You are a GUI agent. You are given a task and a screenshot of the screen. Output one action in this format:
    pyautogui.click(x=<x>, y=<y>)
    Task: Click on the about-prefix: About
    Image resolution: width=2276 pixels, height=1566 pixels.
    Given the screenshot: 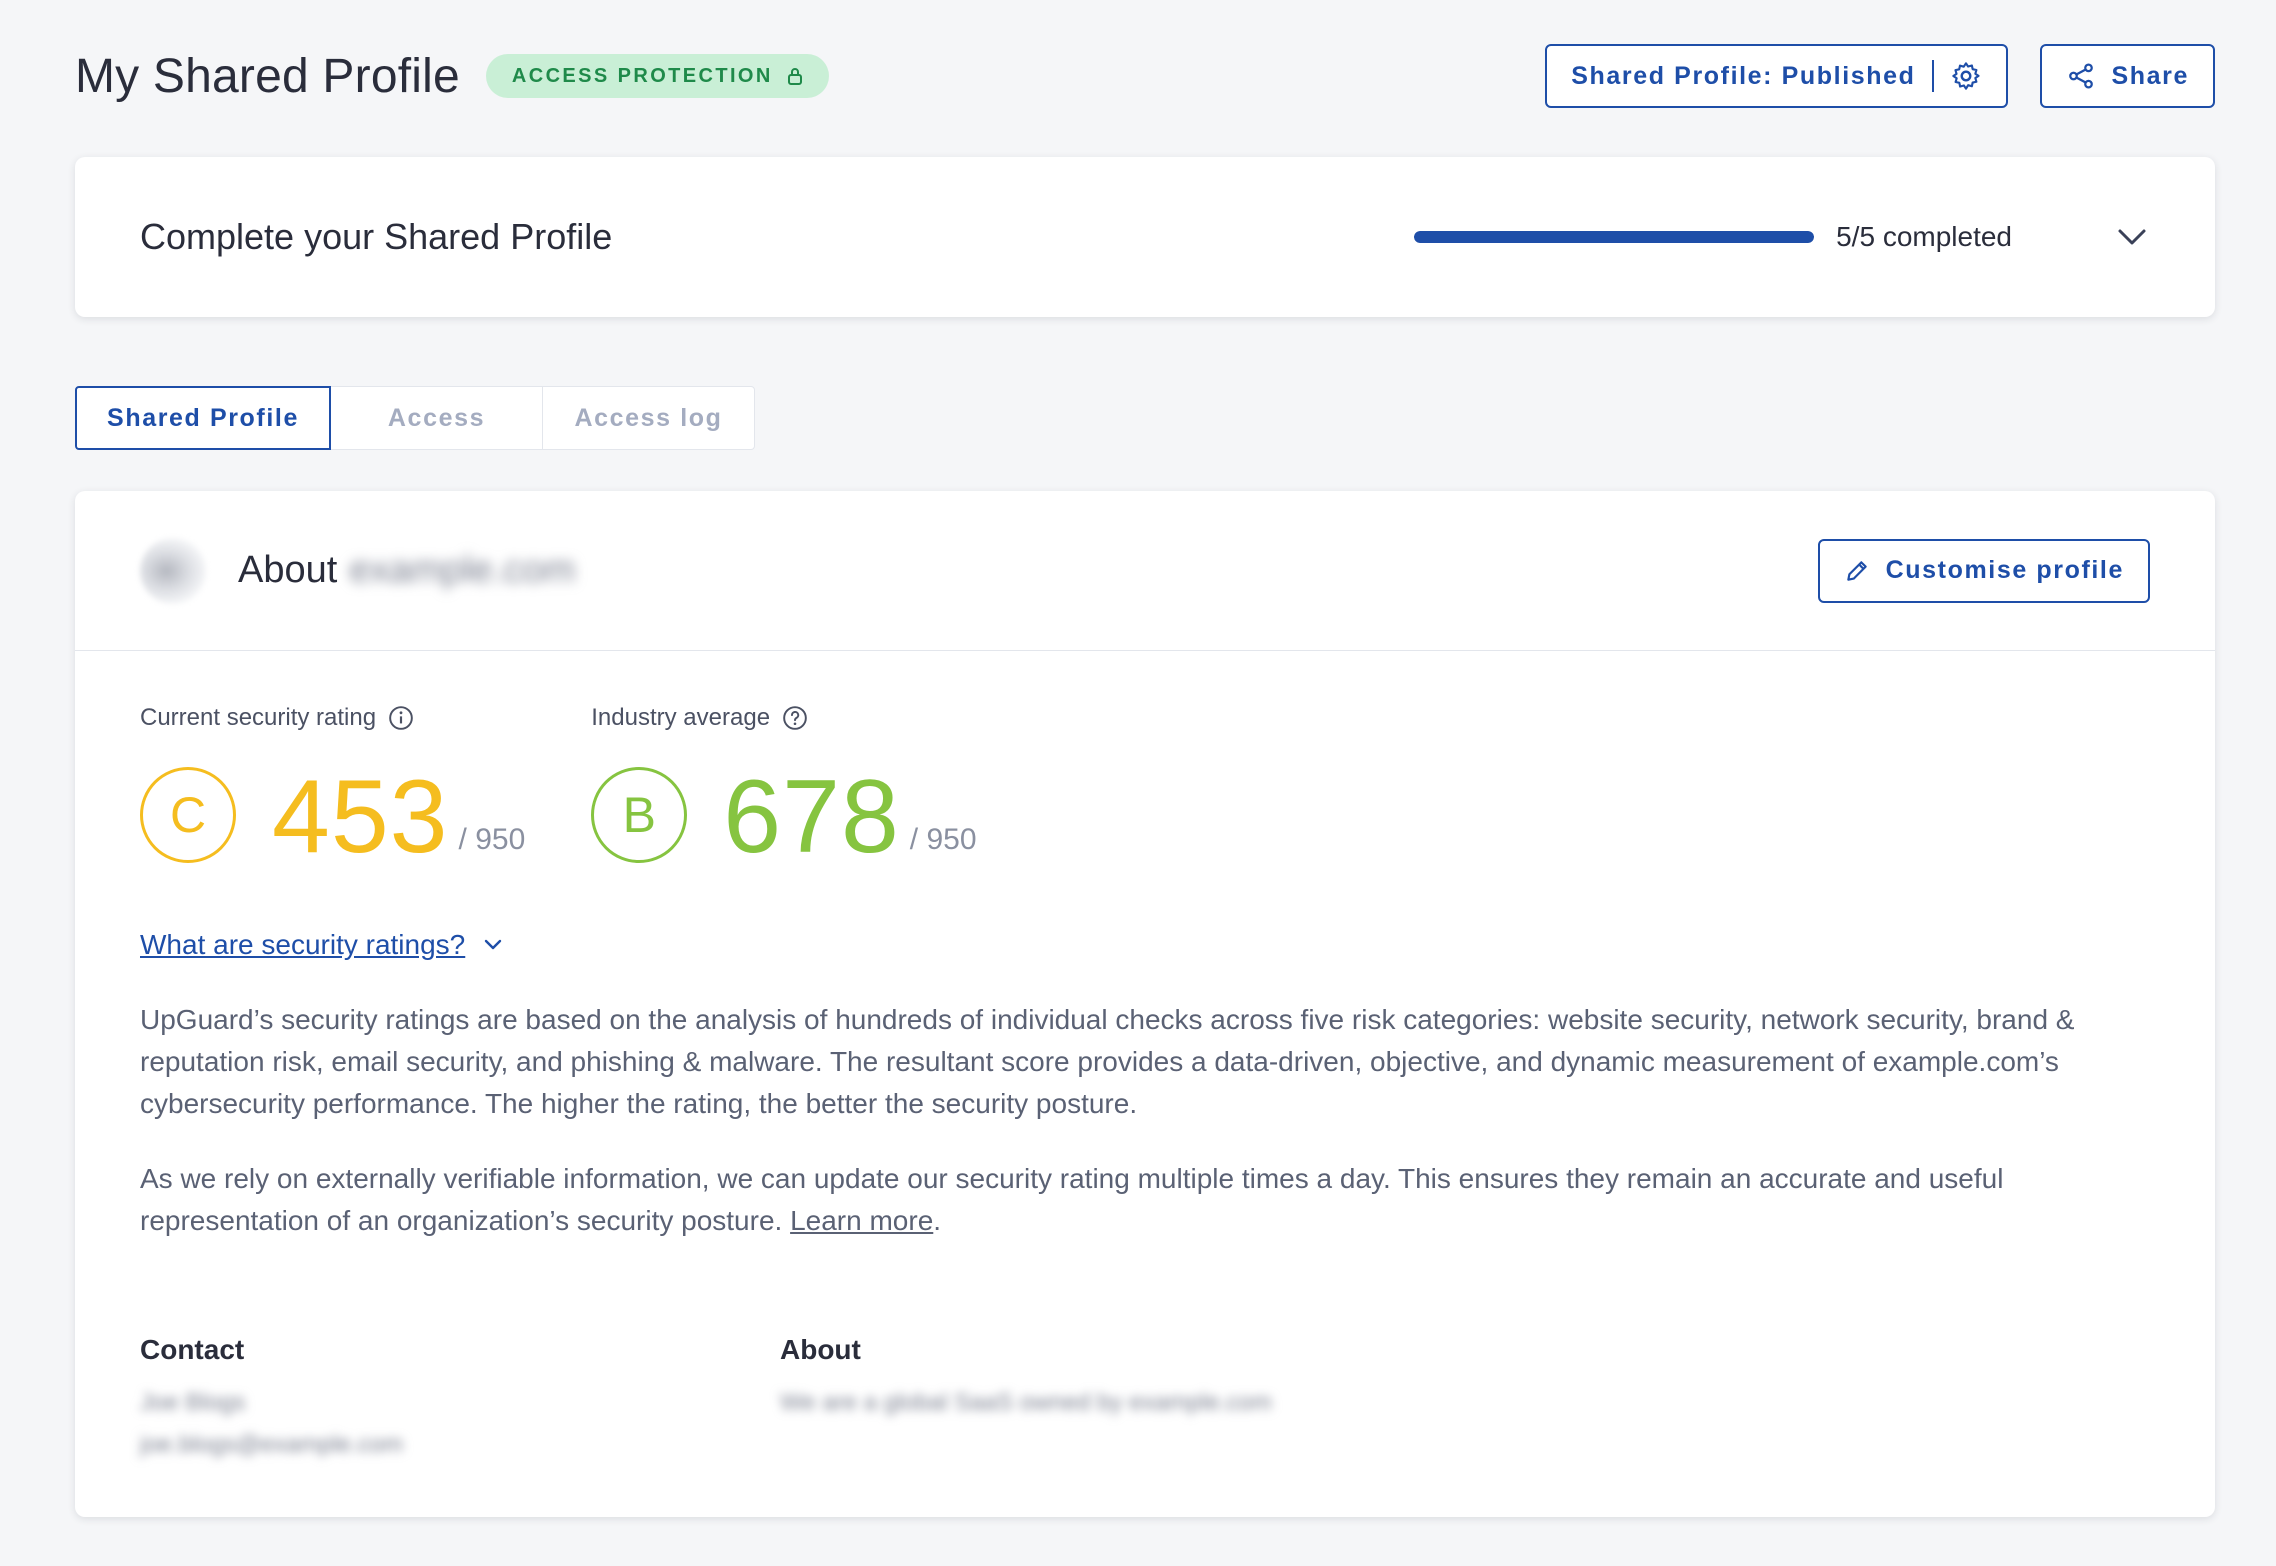 What is the action you would take?
    pyautogui.click(x=288, y=570)
    